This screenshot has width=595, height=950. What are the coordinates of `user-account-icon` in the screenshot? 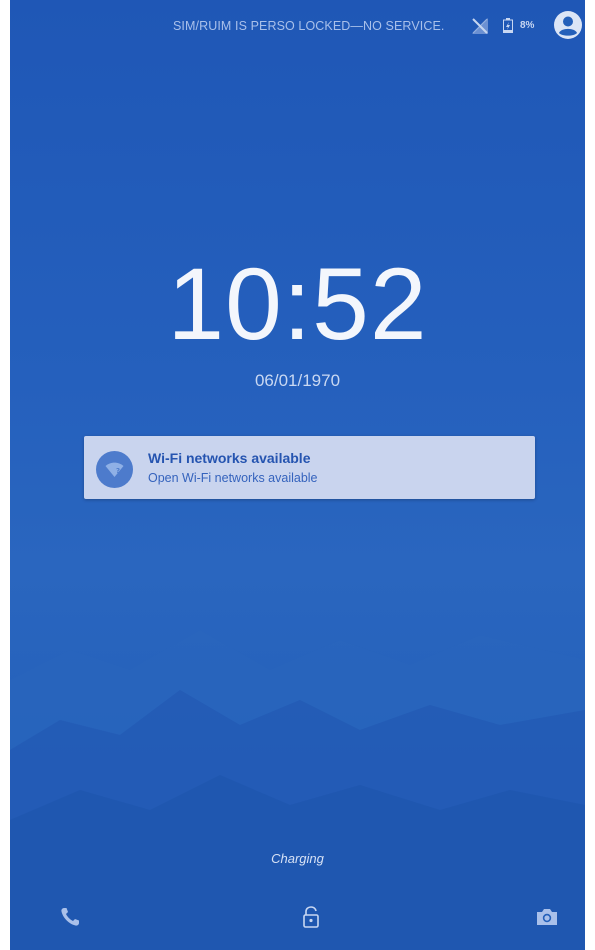 It's located at (568, 25).